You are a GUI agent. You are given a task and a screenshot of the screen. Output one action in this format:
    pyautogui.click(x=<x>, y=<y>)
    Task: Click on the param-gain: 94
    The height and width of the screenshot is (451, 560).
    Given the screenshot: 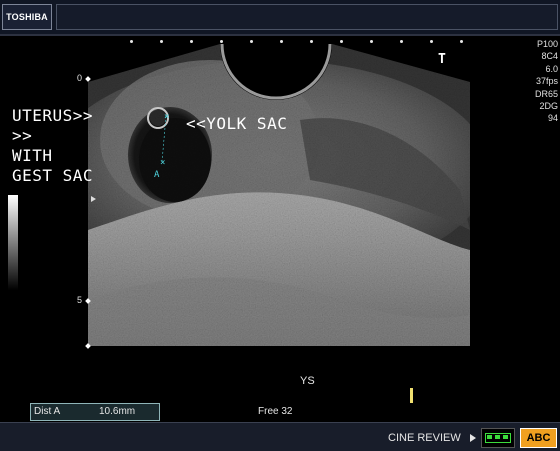 What is the action you would take?
    pyautogui.click(x=552, y=118)
    